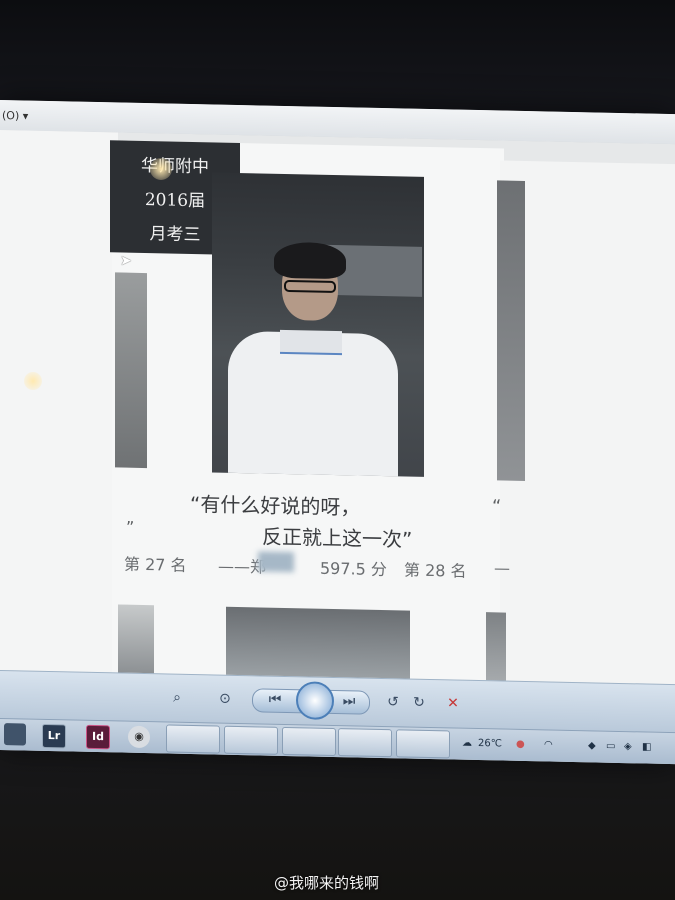 The height and width of the screenshot is (900, 675). Describe the element at coordinates (419, 703) in the screenshot. I see `rotate-right-icon: ↻` at that location.